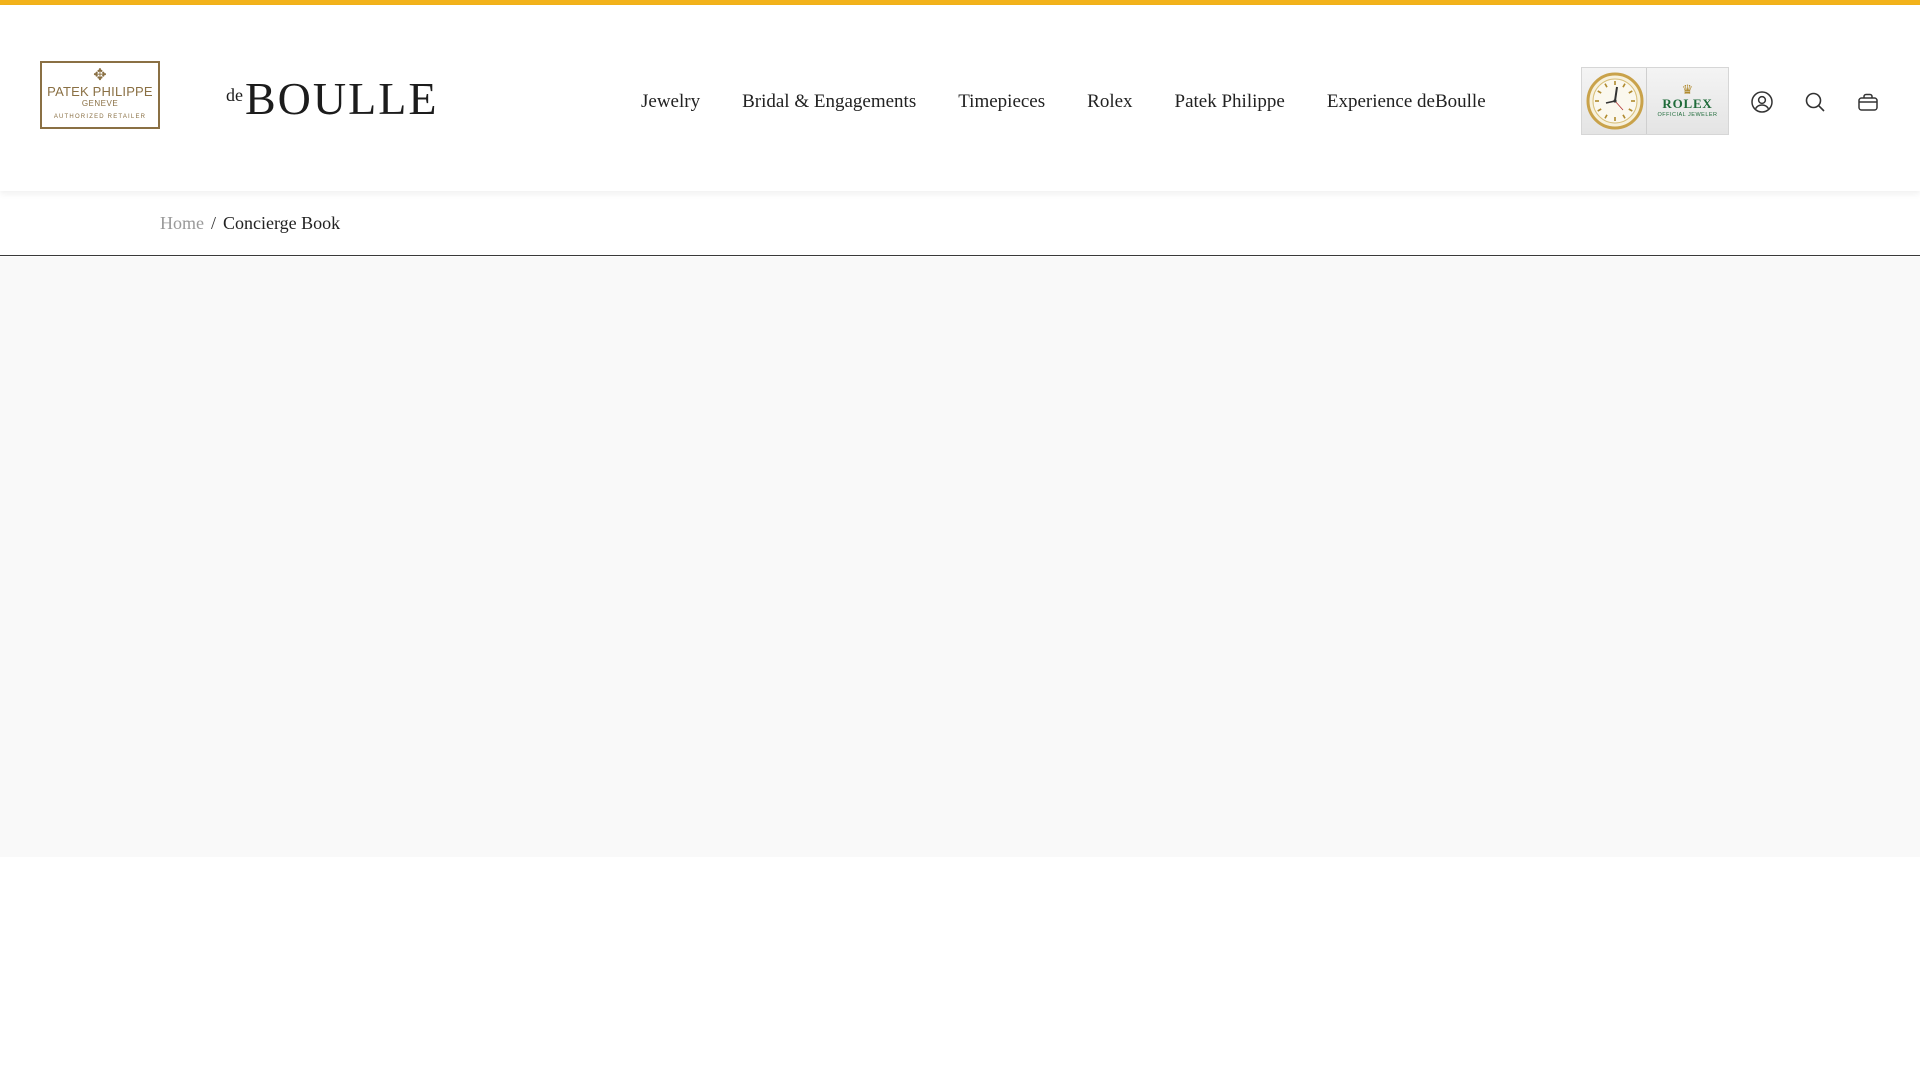  I want to click on breadcrumb-bar: Home / Concierge Book, so click(960, 223).